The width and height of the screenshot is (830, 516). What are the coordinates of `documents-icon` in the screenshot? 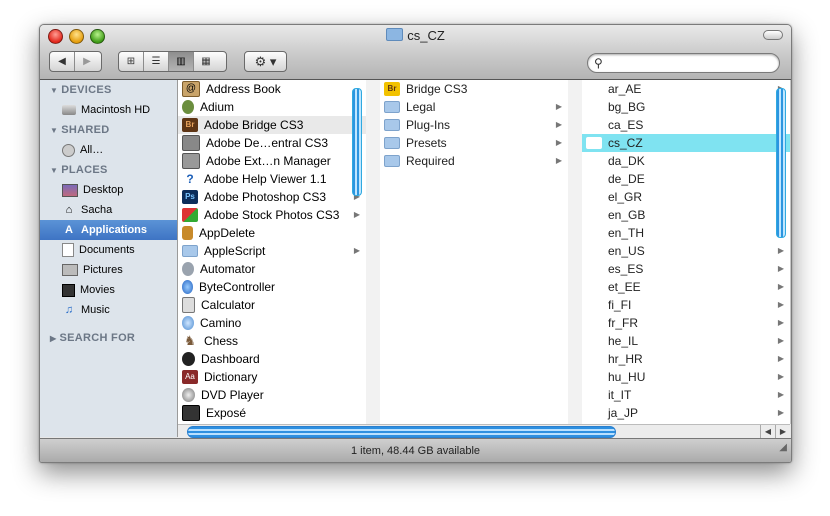 It's located at (68, 250).